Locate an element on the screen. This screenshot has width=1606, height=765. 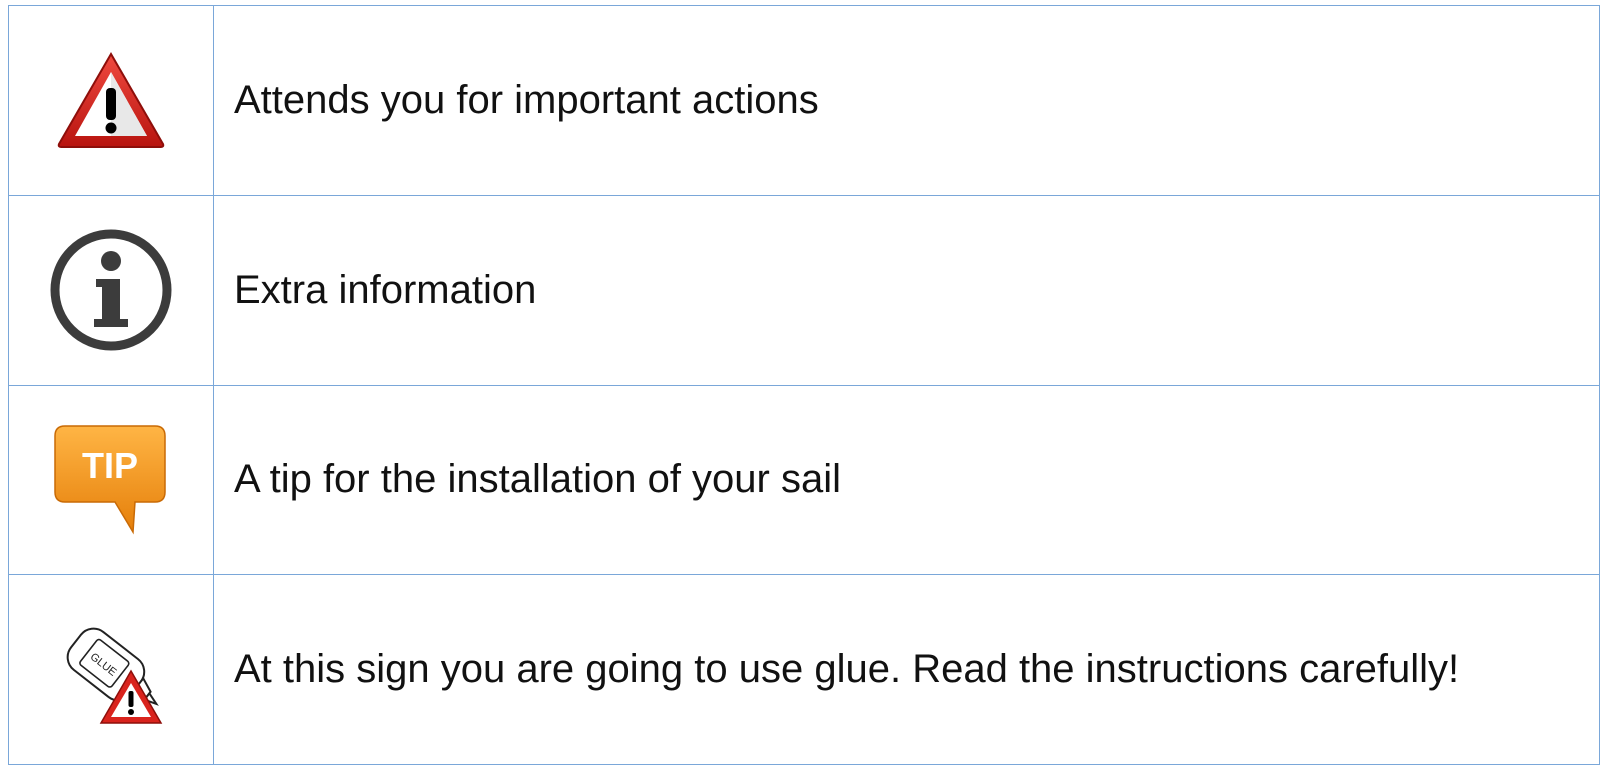
legend-icon-cell: TIP is located at coordinates (111, 480).